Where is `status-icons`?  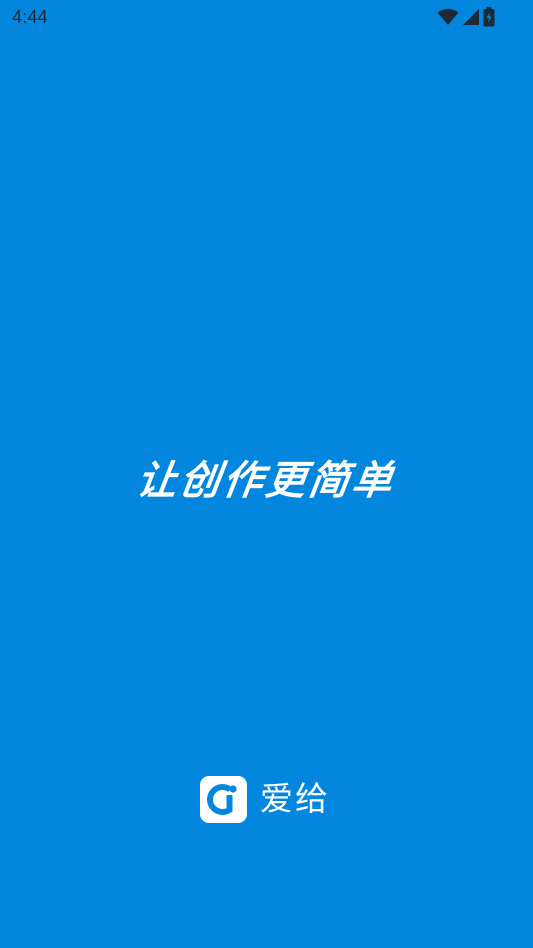 status-icons is located at coordinates (466, 17).